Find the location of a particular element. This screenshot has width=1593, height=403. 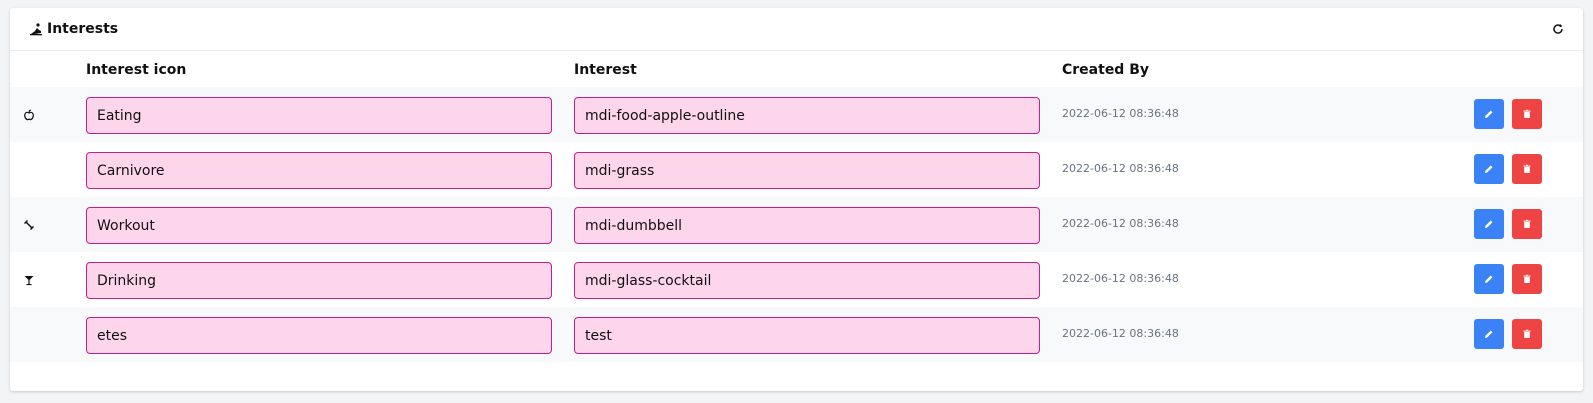

glass-cocktail-icon is located at coordinates (29, 280).